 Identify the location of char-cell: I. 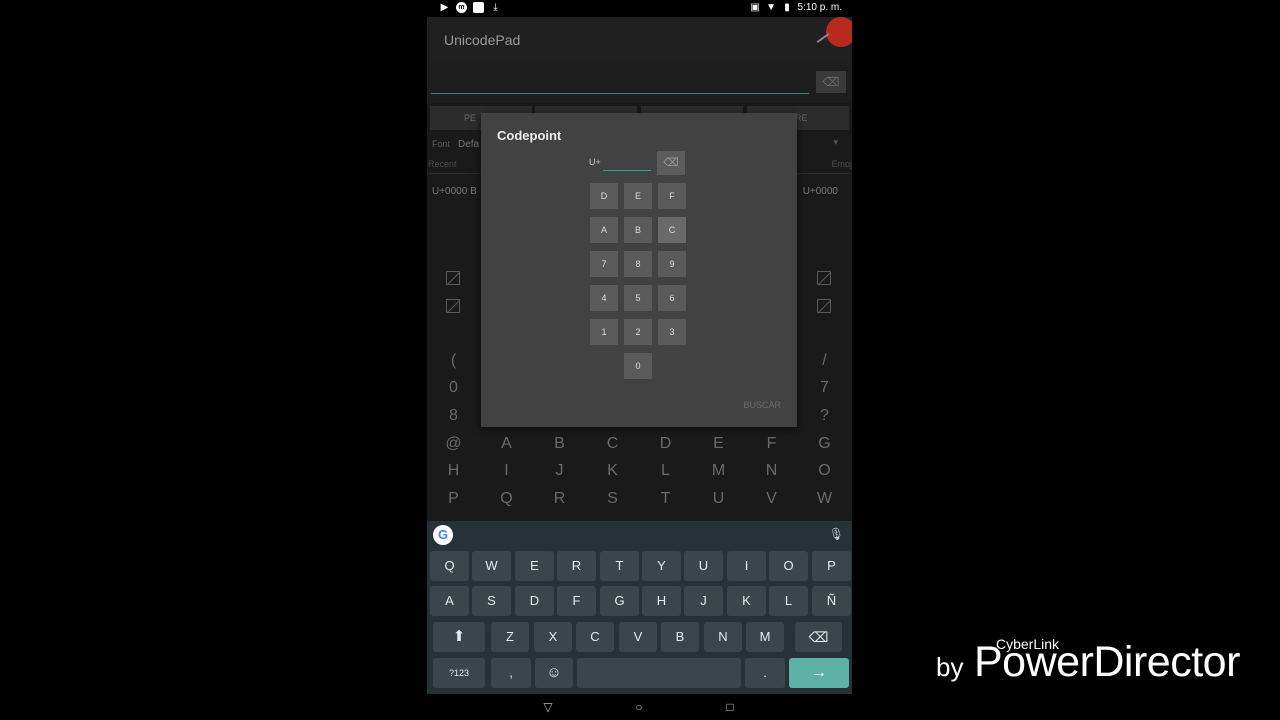
(506, 471).